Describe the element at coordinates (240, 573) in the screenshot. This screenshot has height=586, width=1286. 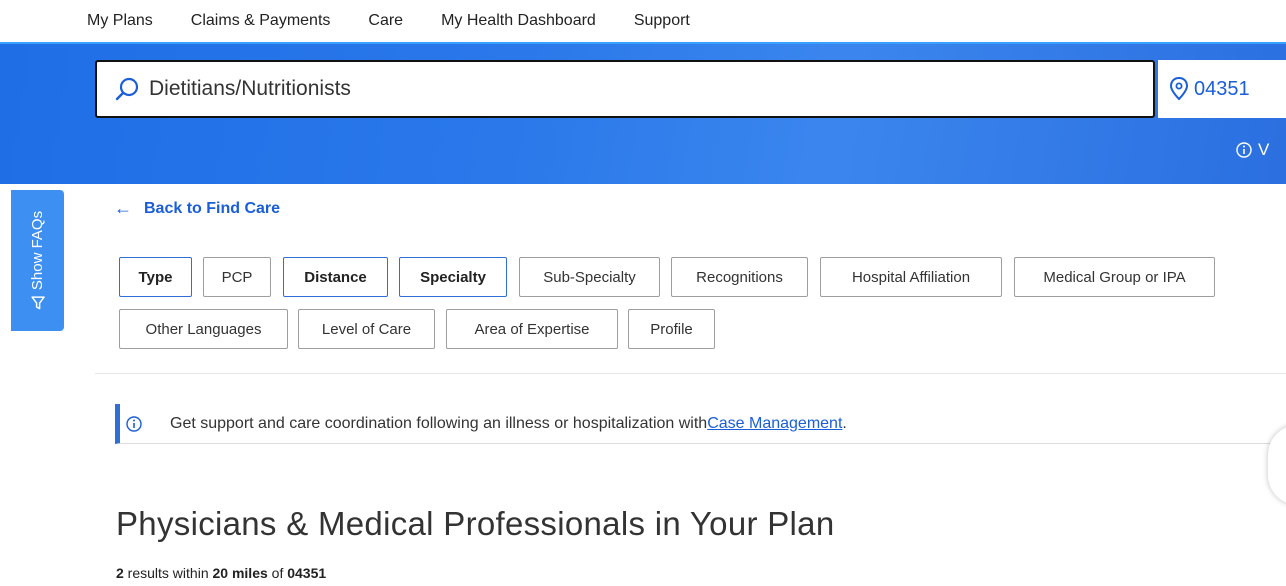
I see `results-distance: 20 miles` at that location.